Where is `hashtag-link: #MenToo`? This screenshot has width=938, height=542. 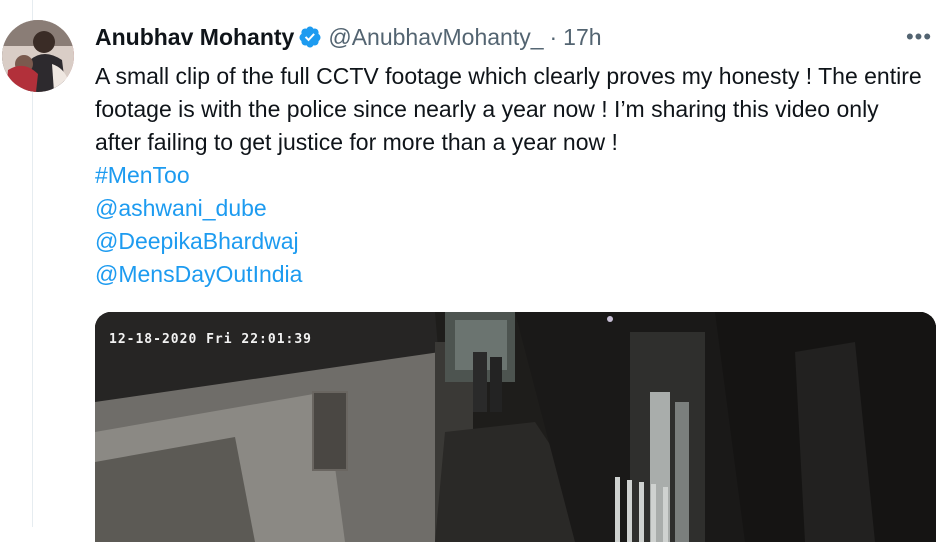 hashtag-link: #MenToo is located at coordinates (510, 175).